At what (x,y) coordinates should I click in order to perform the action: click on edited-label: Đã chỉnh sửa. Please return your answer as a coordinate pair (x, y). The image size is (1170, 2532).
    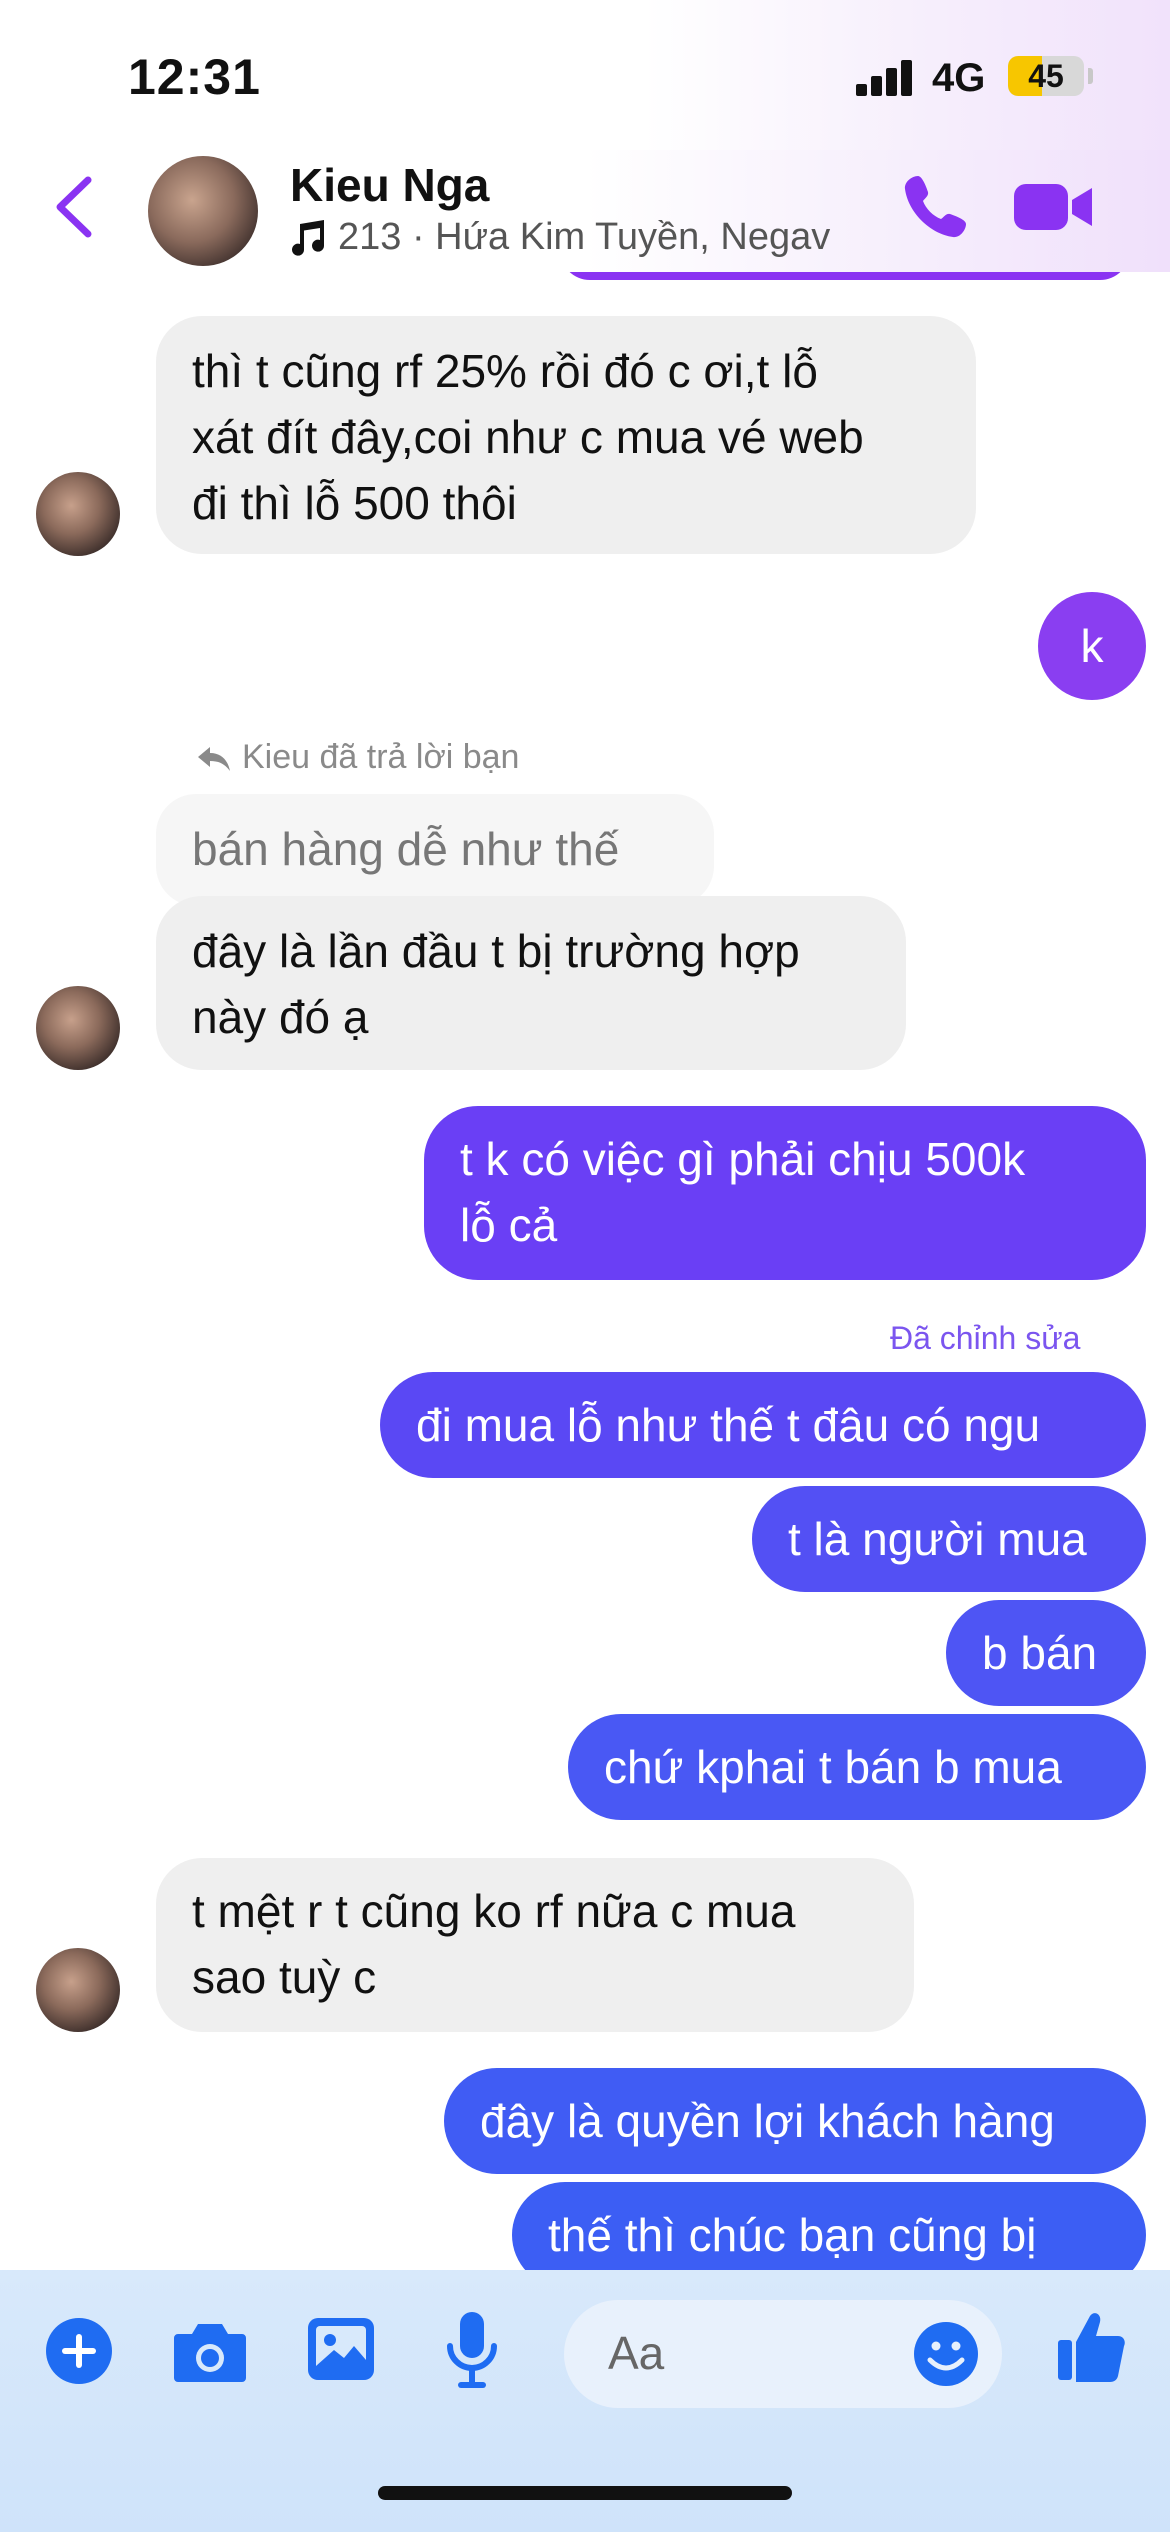
    Looking at the image, I should click on (985, 1338).